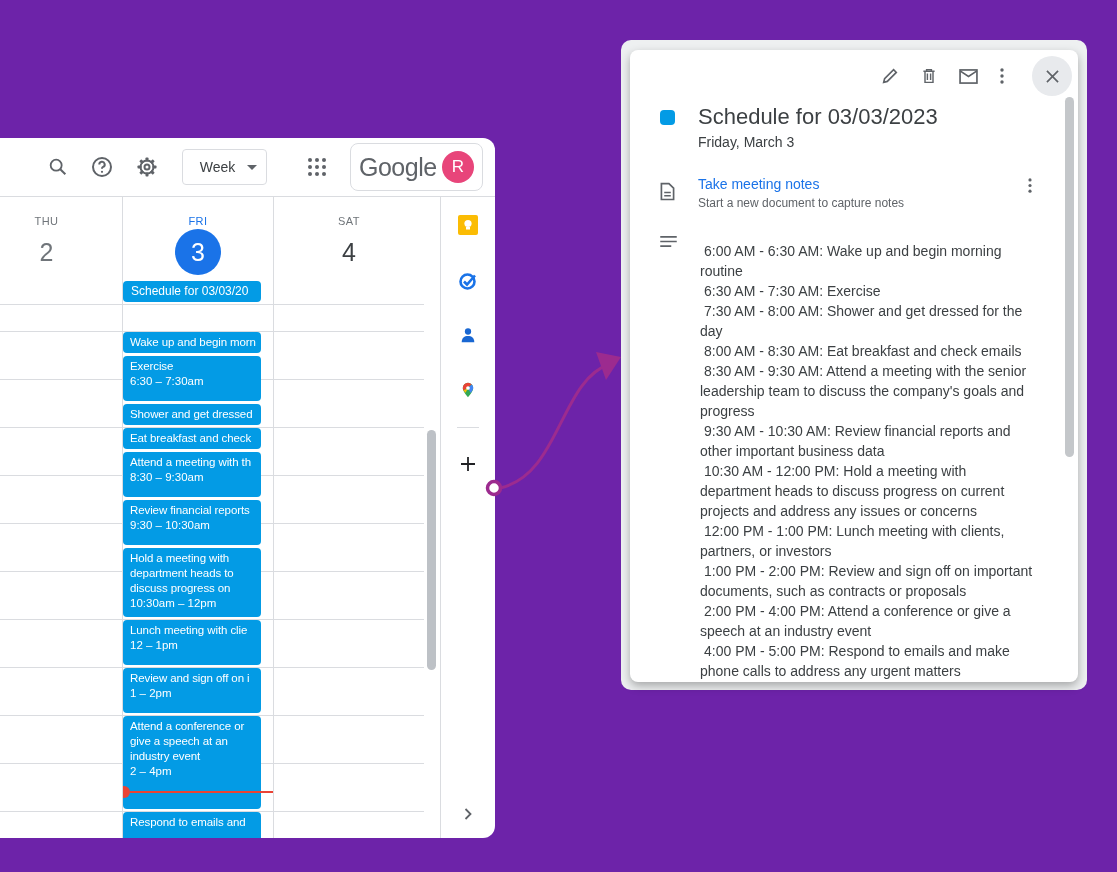  Describe the element at coordinates (102, 167) in the screenshot. I see `help-icon` at that location.